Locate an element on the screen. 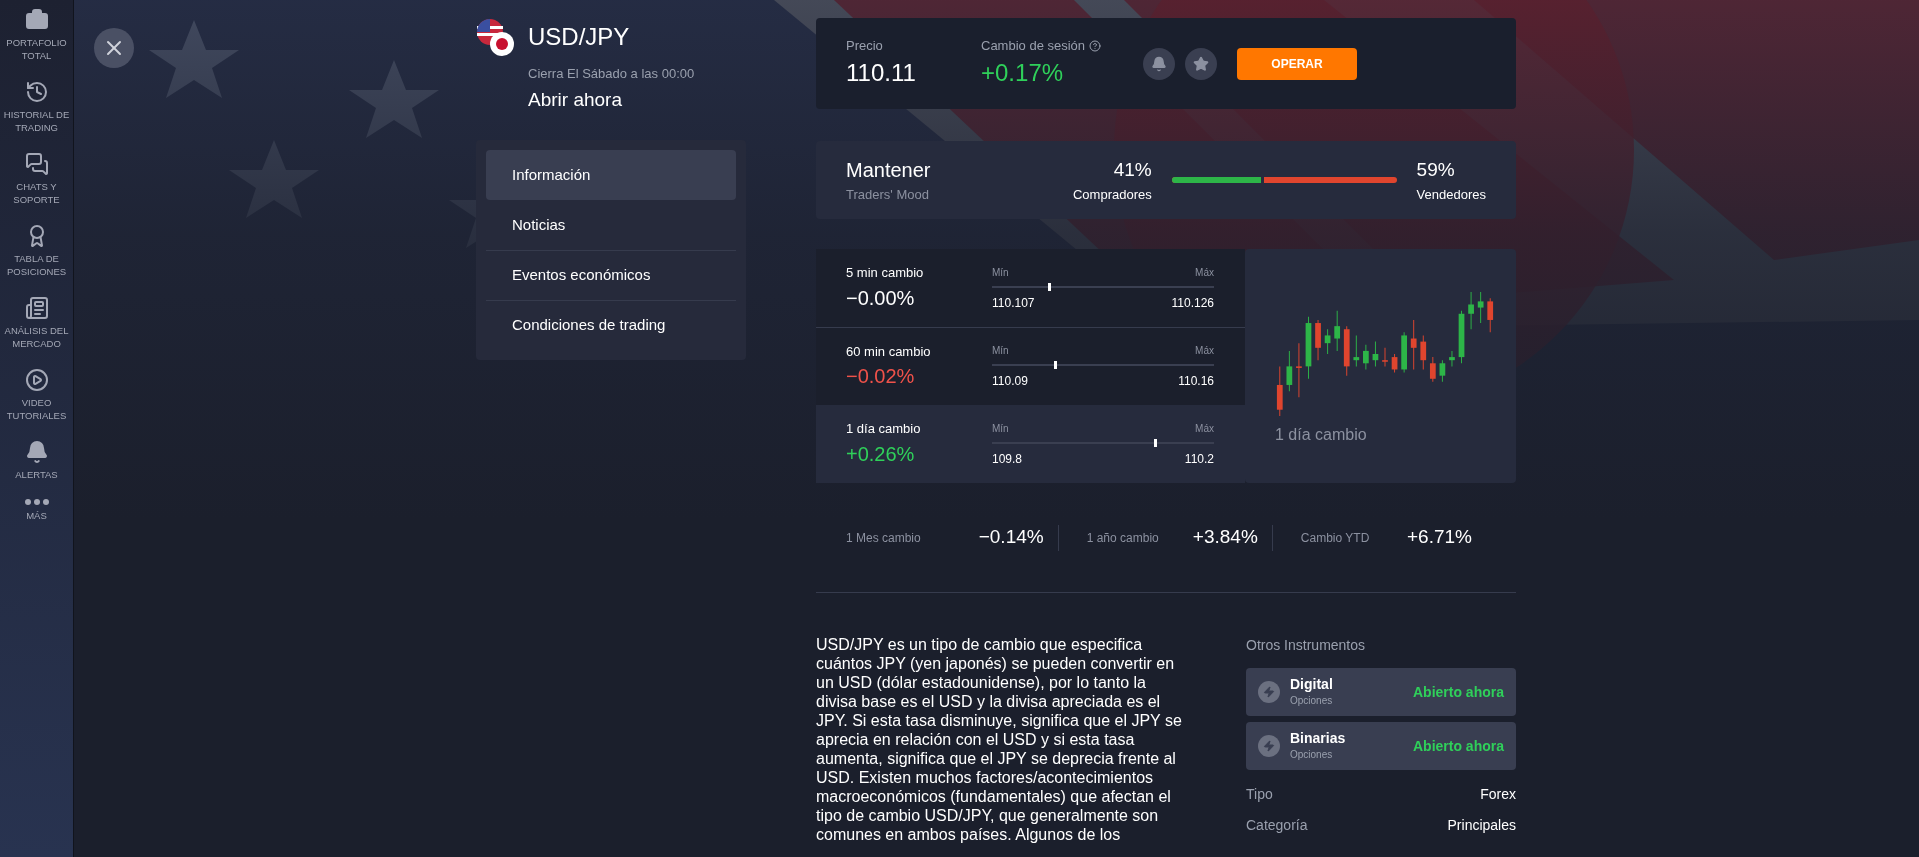  range-label: 60 min cambio is located at coordinates (889, 351).